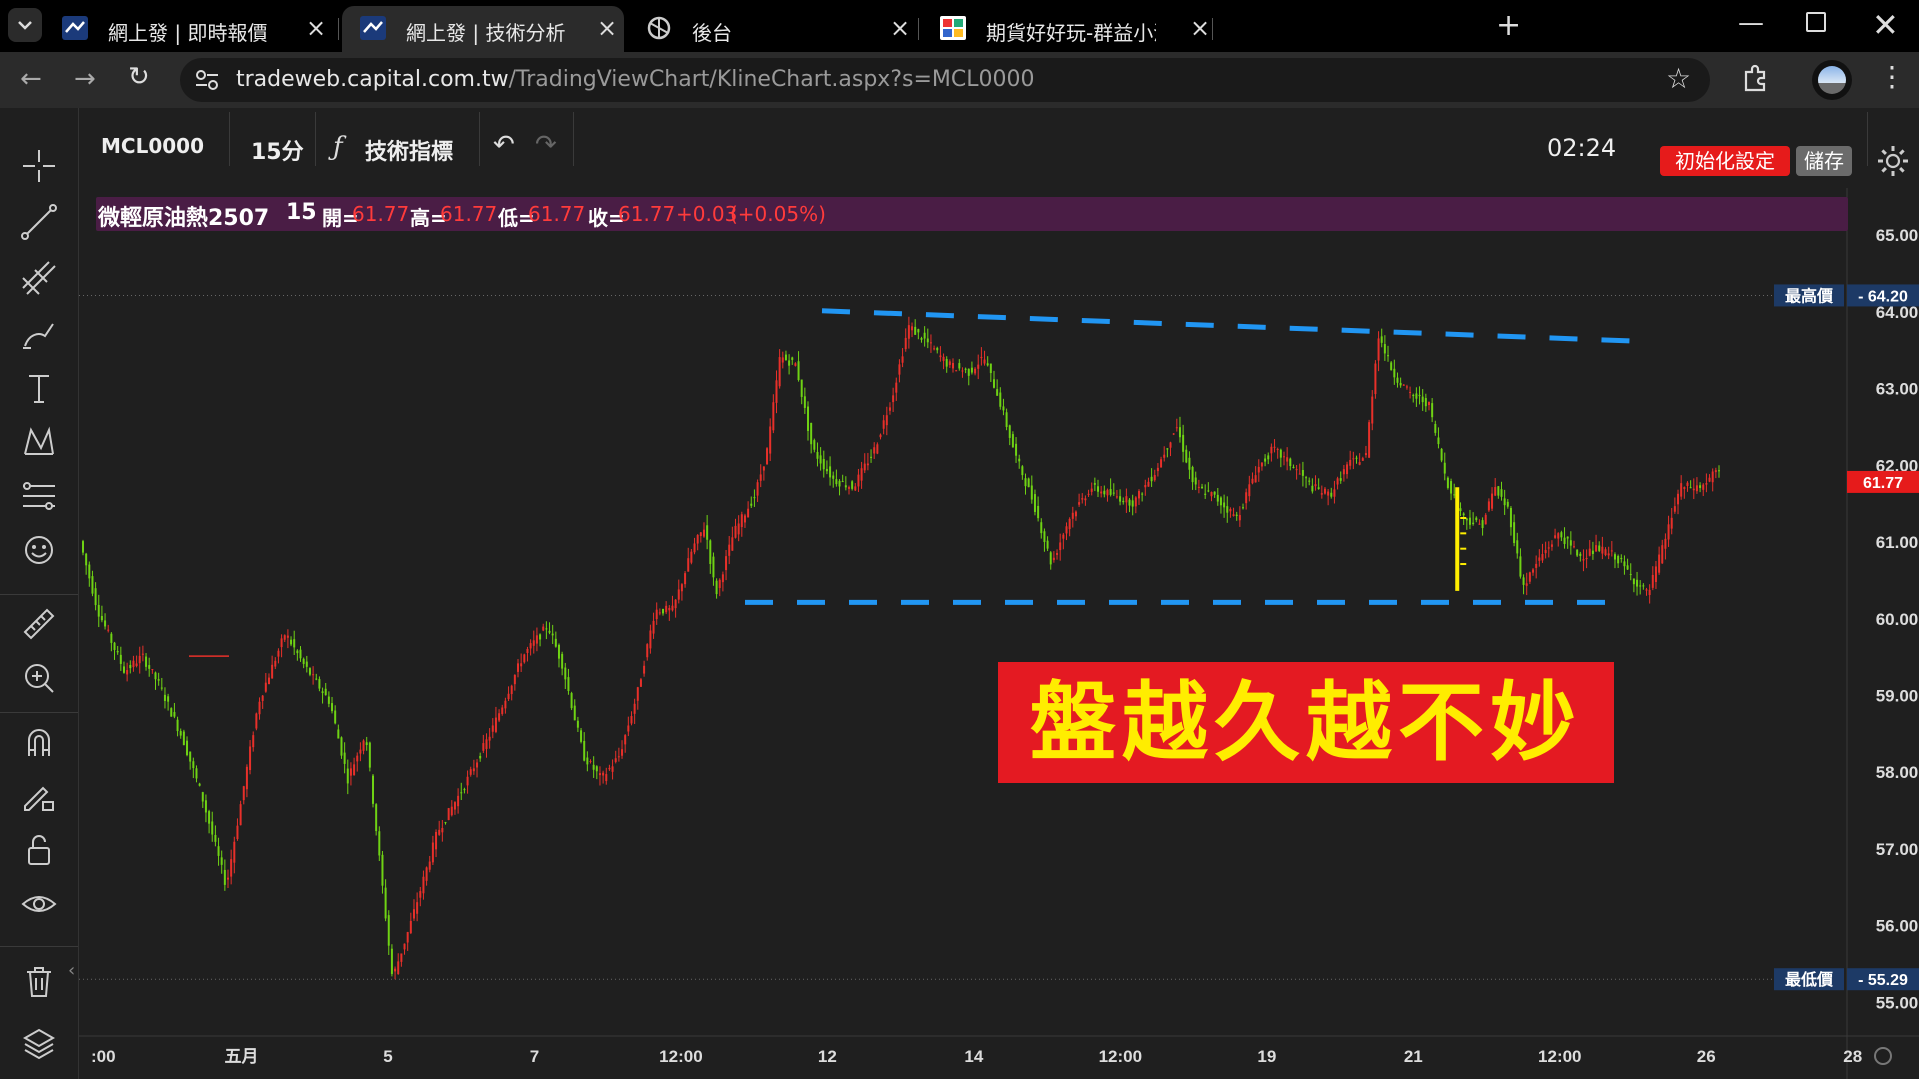  I want to click on stay-in-drawing-tool, so click(39, 796).